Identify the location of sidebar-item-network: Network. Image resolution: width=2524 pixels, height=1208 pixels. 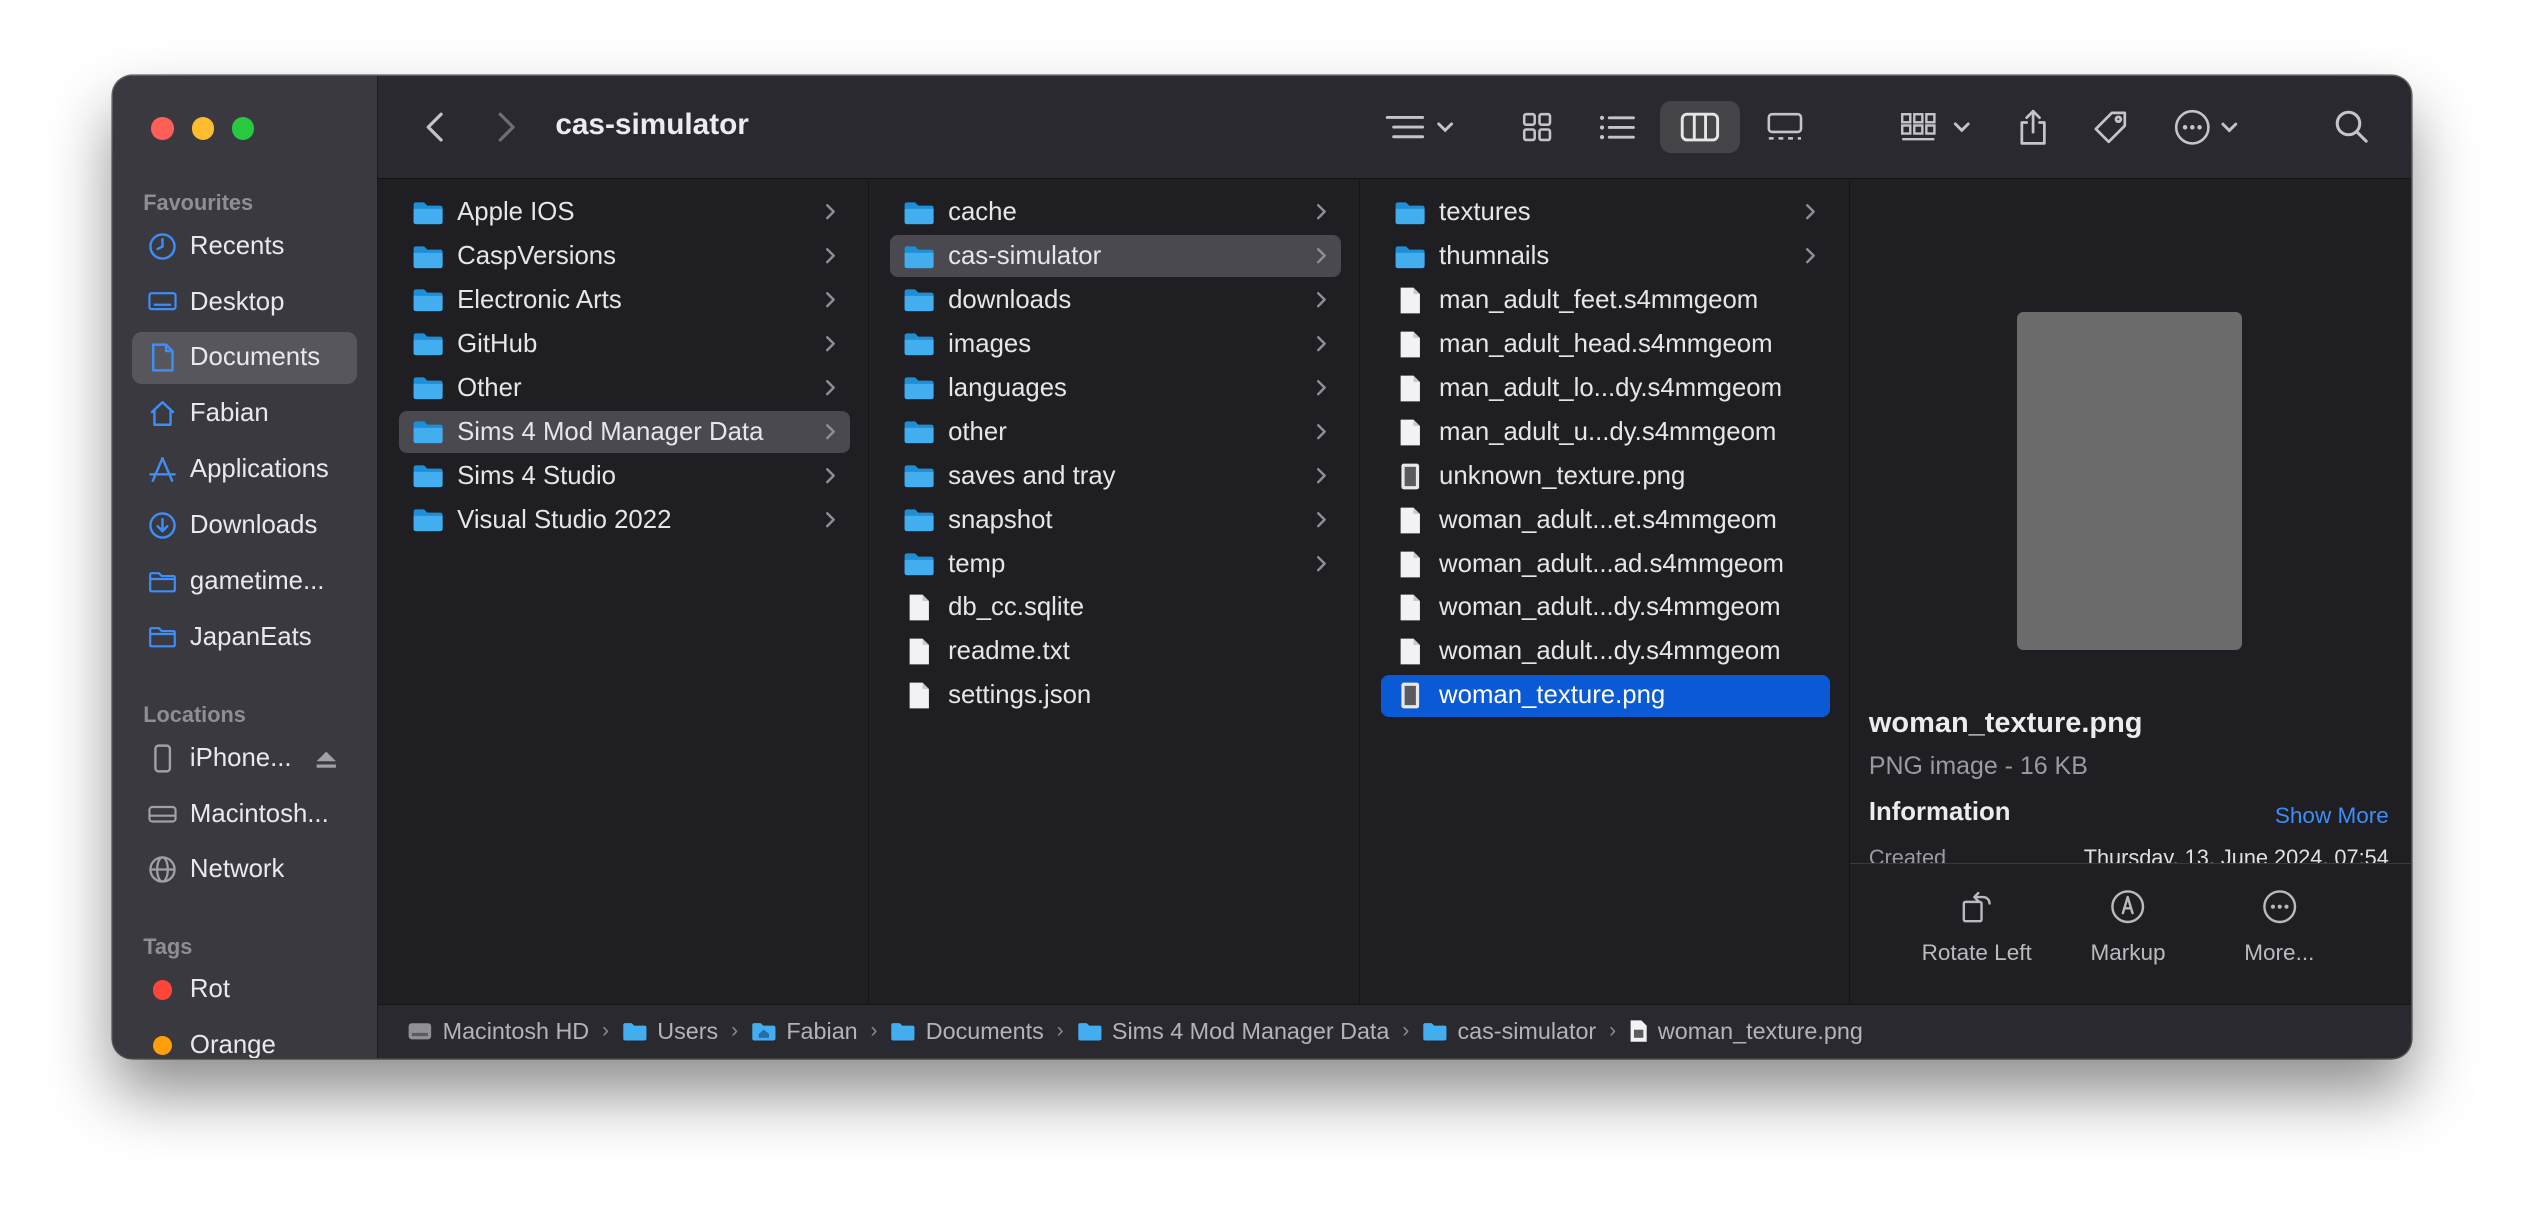
(244, 870).